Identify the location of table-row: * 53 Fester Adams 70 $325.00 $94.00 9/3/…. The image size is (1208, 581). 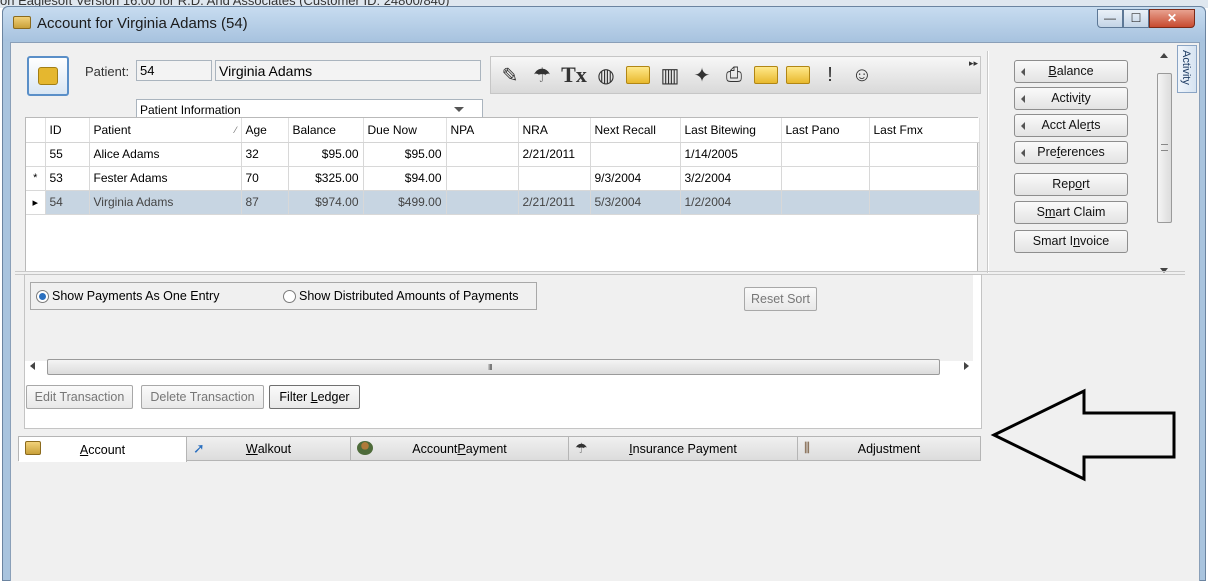
(503, 178).